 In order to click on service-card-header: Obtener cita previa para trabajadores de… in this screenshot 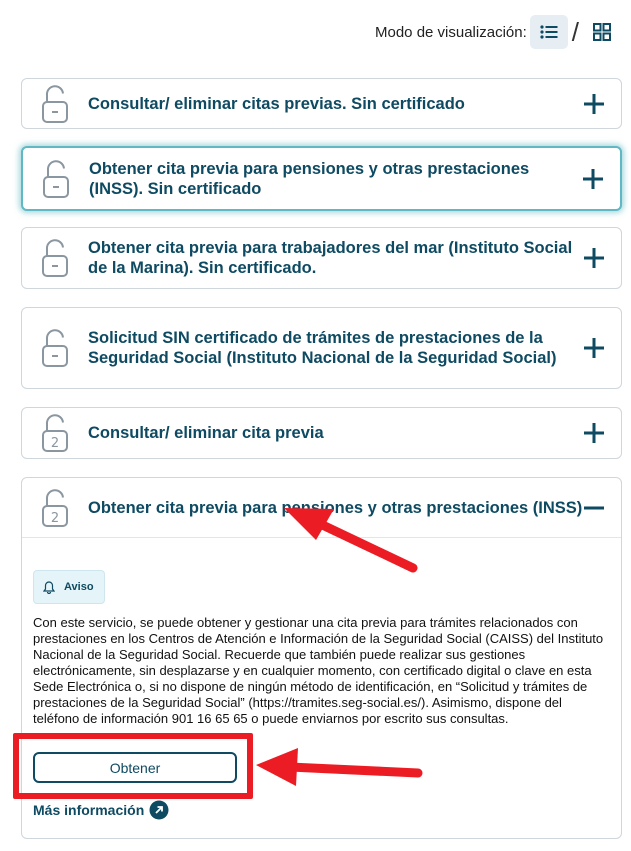, I will do `click(321, 258)`.